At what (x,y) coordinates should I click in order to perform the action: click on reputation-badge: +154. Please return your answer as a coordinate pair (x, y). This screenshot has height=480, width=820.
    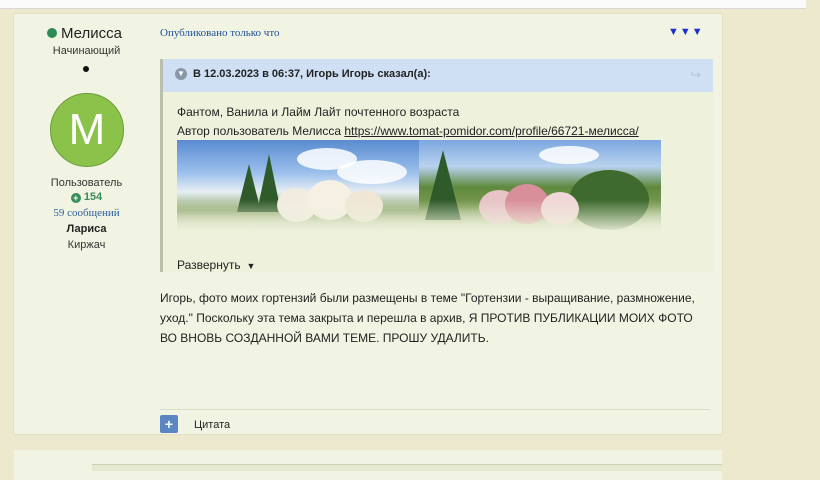
    Looking at the image, I should click on (86, 197).